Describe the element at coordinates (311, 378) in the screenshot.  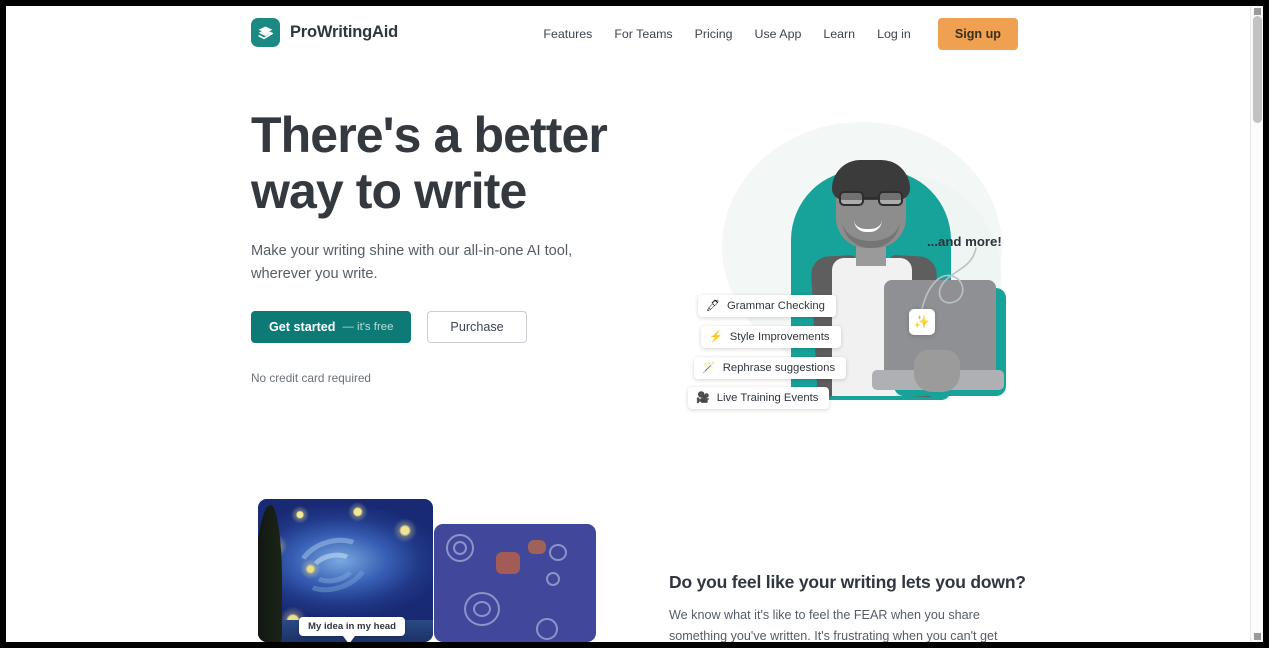
I see `no-credit-card-note: No credit card required` at that location.